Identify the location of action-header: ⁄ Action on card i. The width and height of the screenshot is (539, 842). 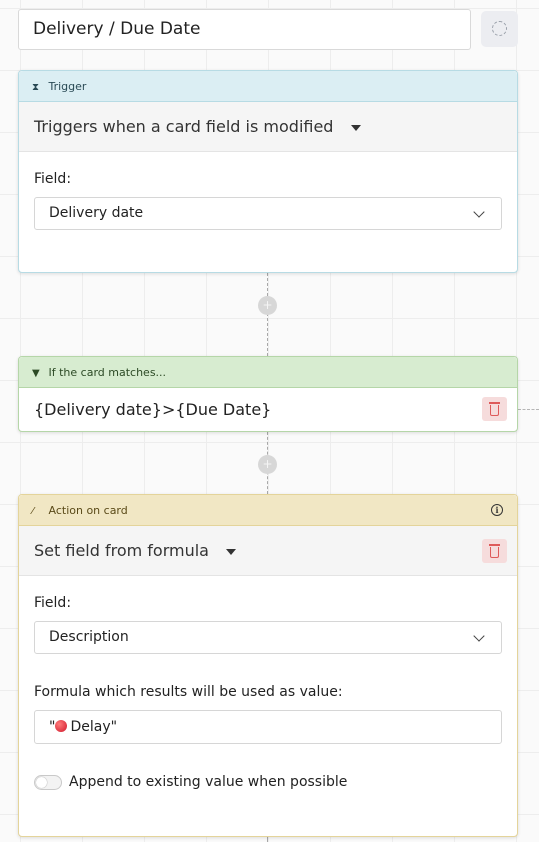
(268, 510).